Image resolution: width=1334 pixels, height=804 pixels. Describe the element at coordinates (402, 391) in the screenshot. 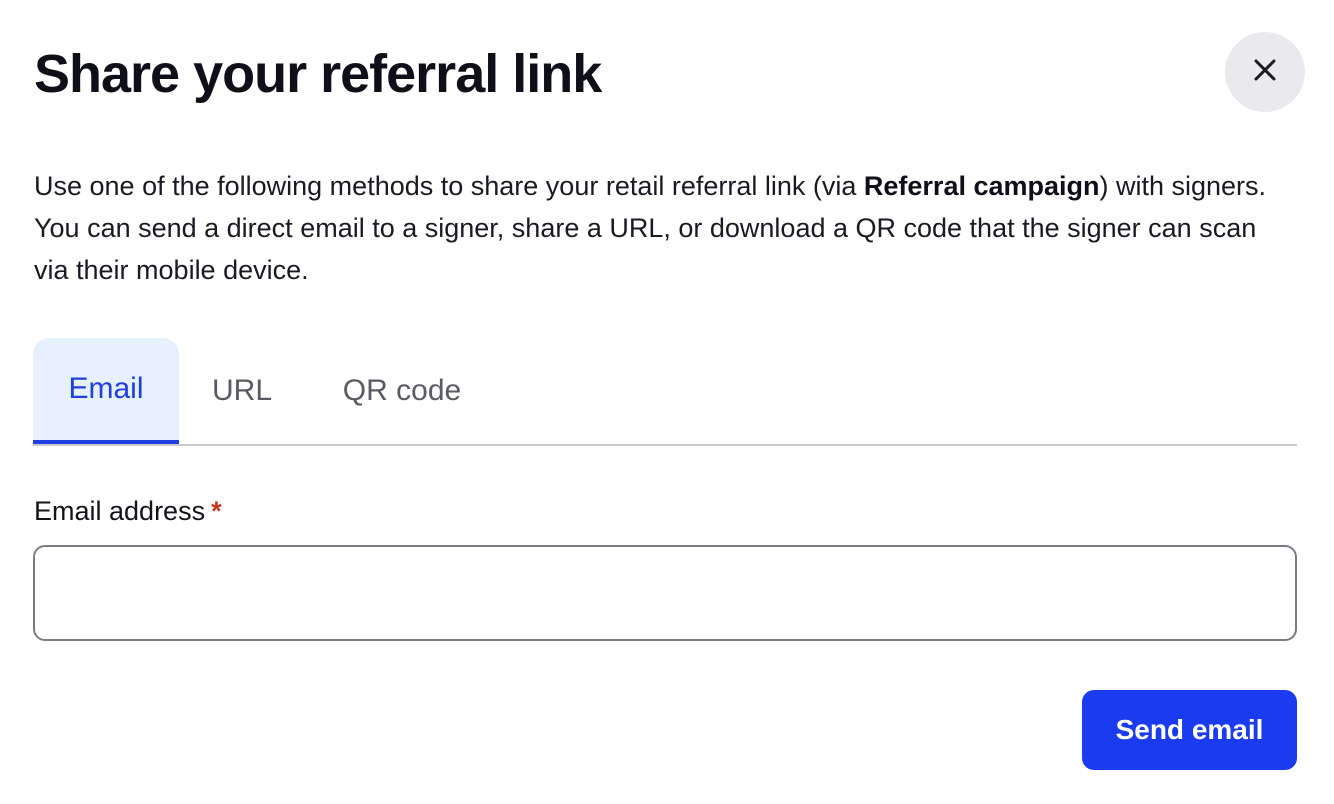

I see `tab-qr-code: QR code` at that location.